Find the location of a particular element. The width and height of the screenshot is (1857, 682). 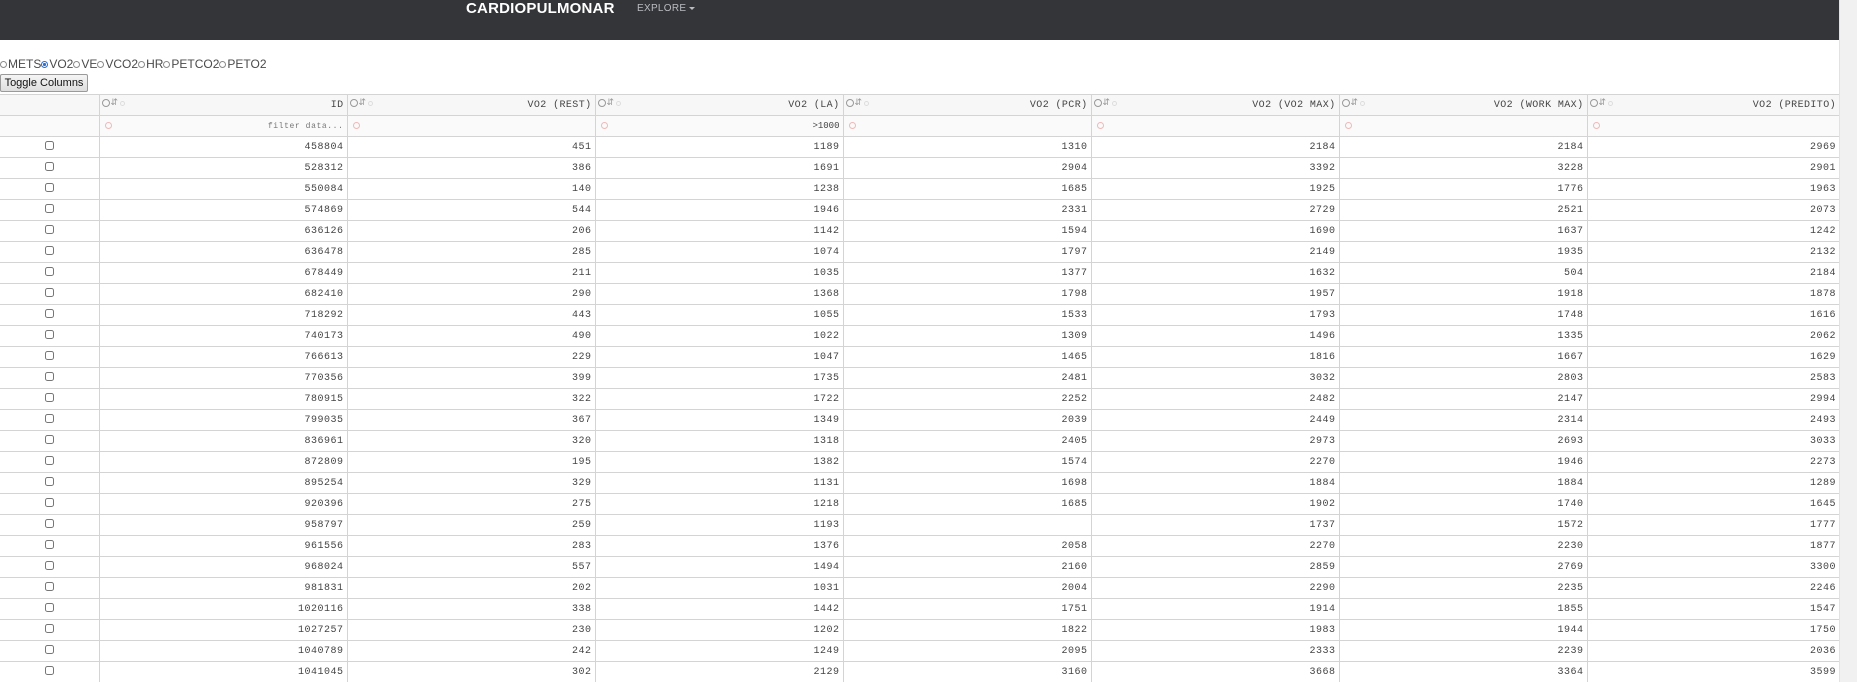

metric-option-ve: VE is located at coordinates (85, 64).